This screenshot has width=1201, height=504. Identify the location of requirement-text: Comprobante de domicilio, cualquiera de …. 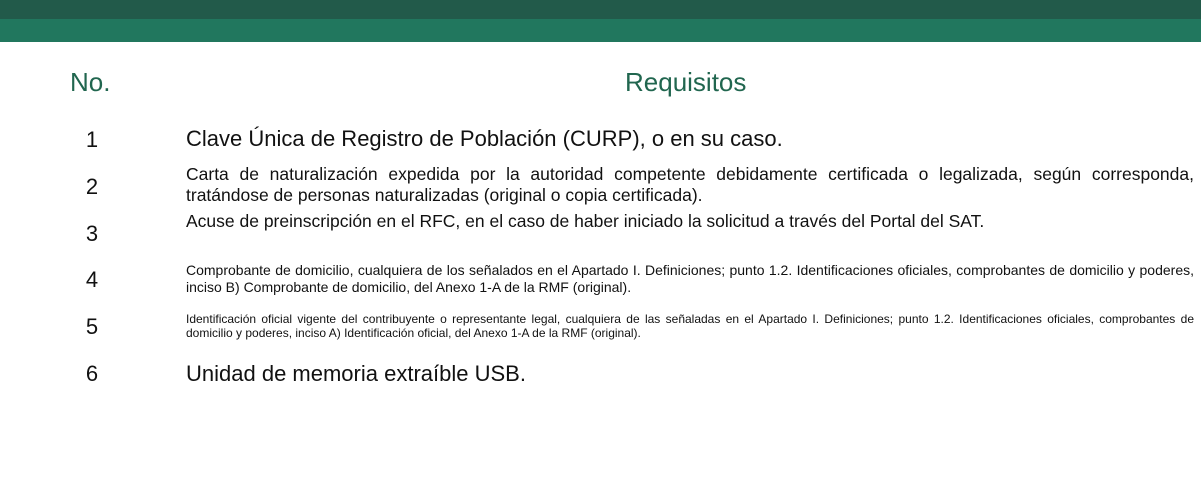
(690, 278).